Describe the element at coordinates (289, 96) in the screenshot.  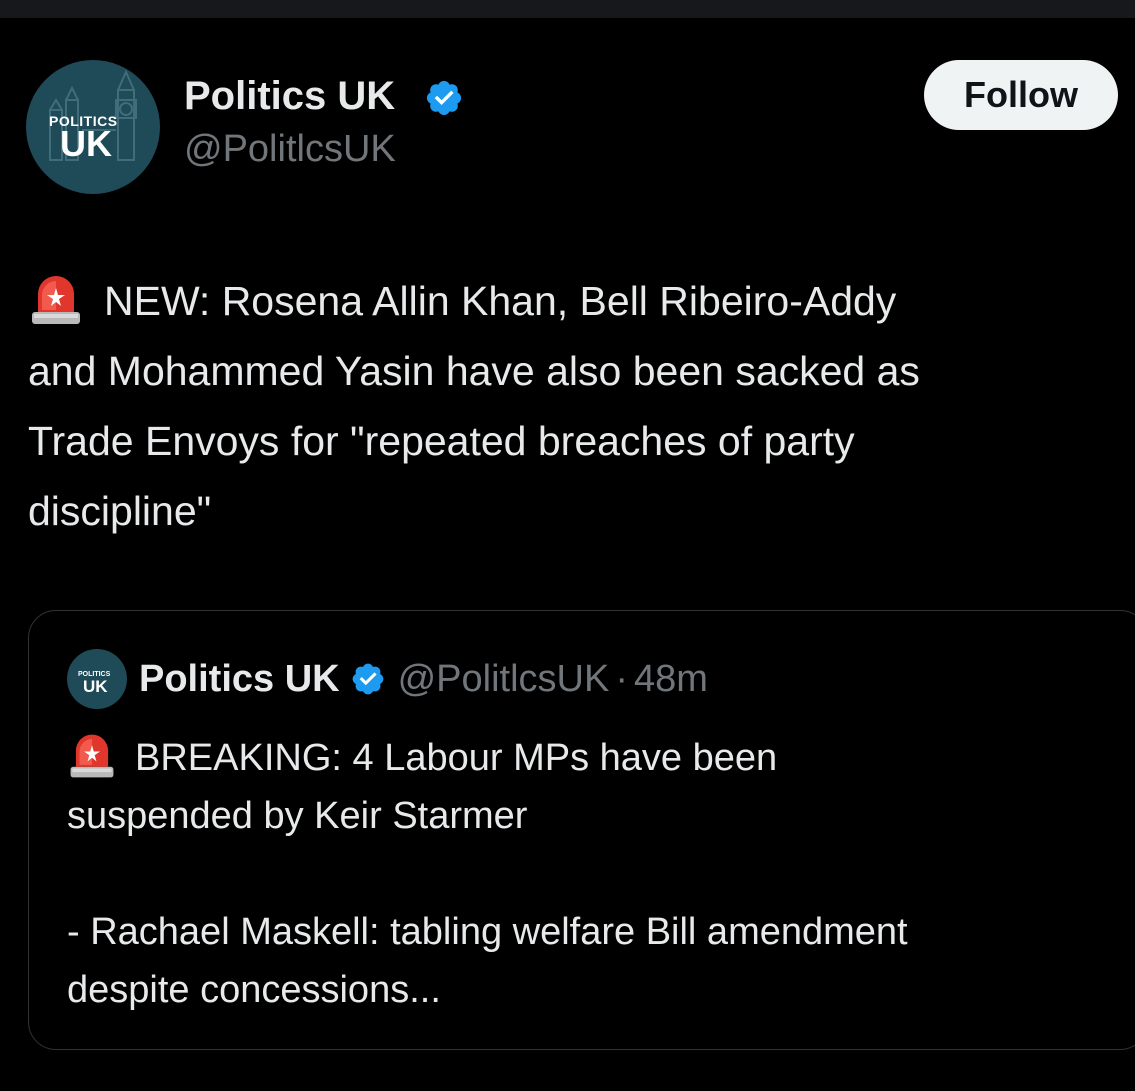
I see `display-name: Politics UK` at that location.